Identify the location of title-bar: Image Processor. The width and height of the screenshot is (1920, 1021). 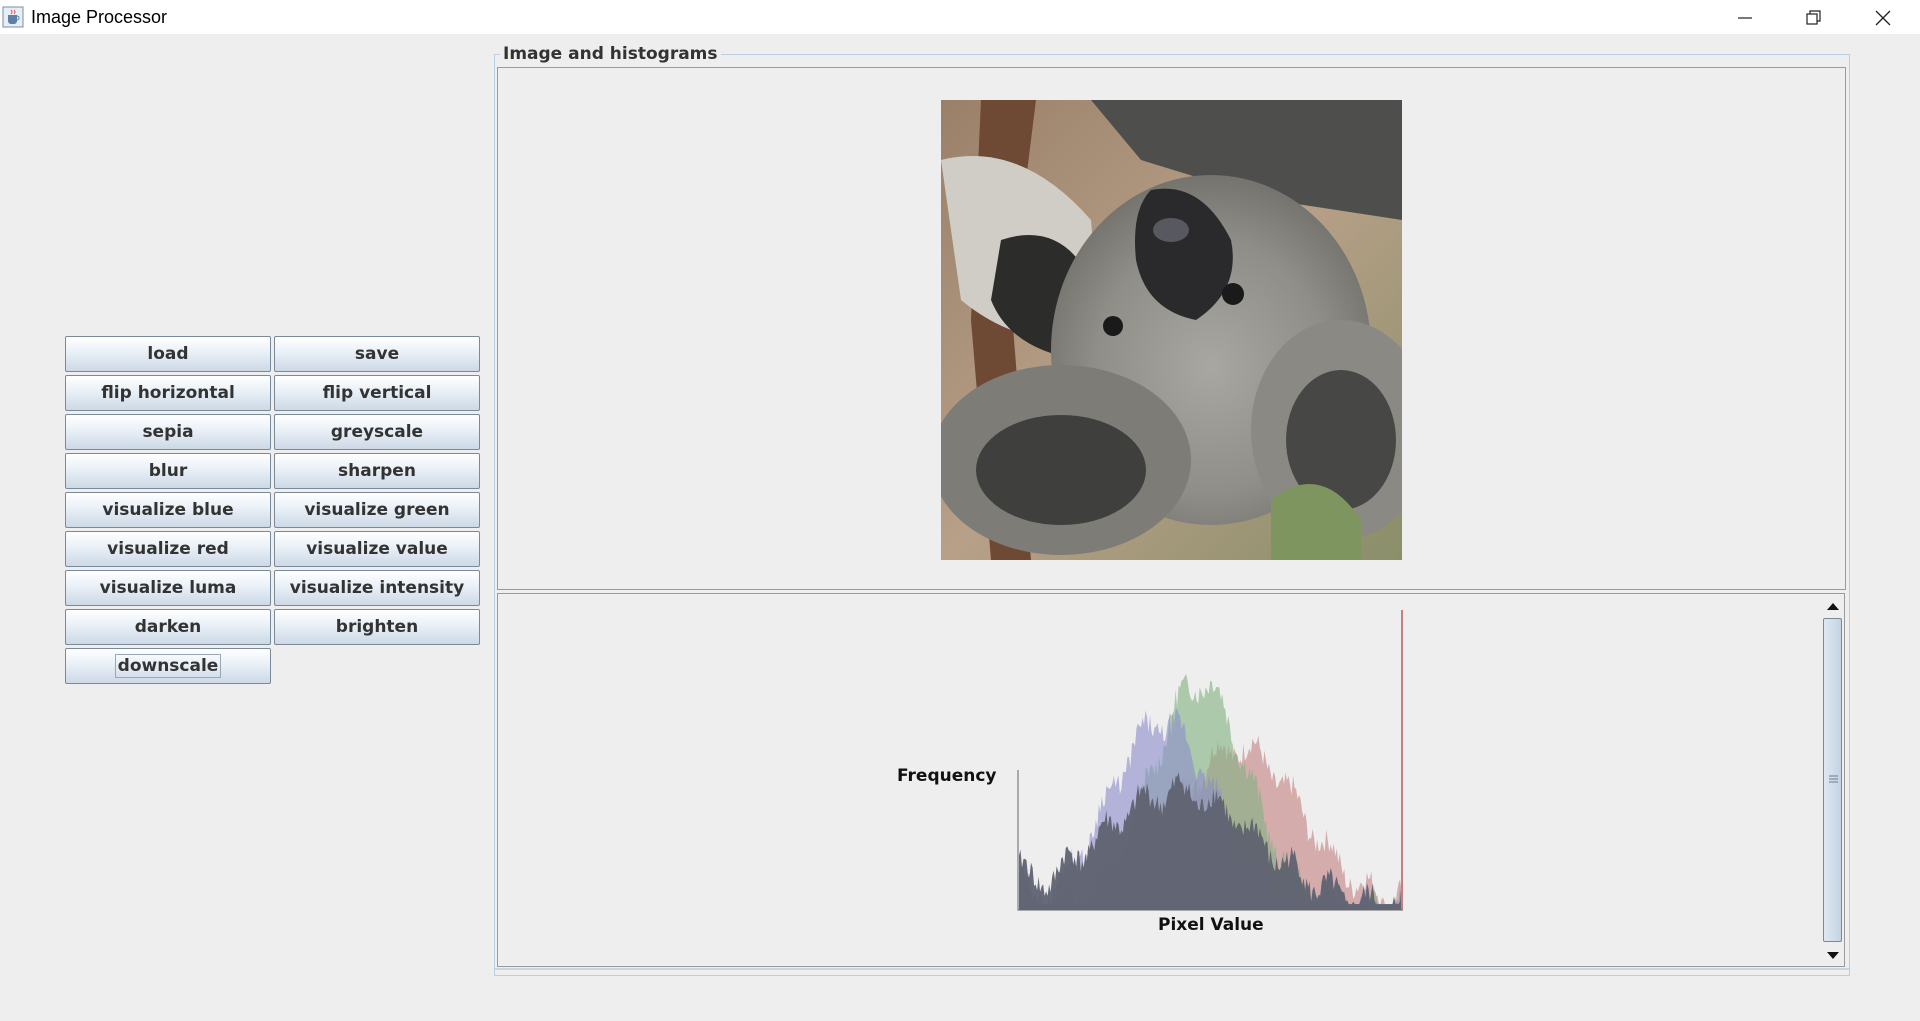
(960, 17).